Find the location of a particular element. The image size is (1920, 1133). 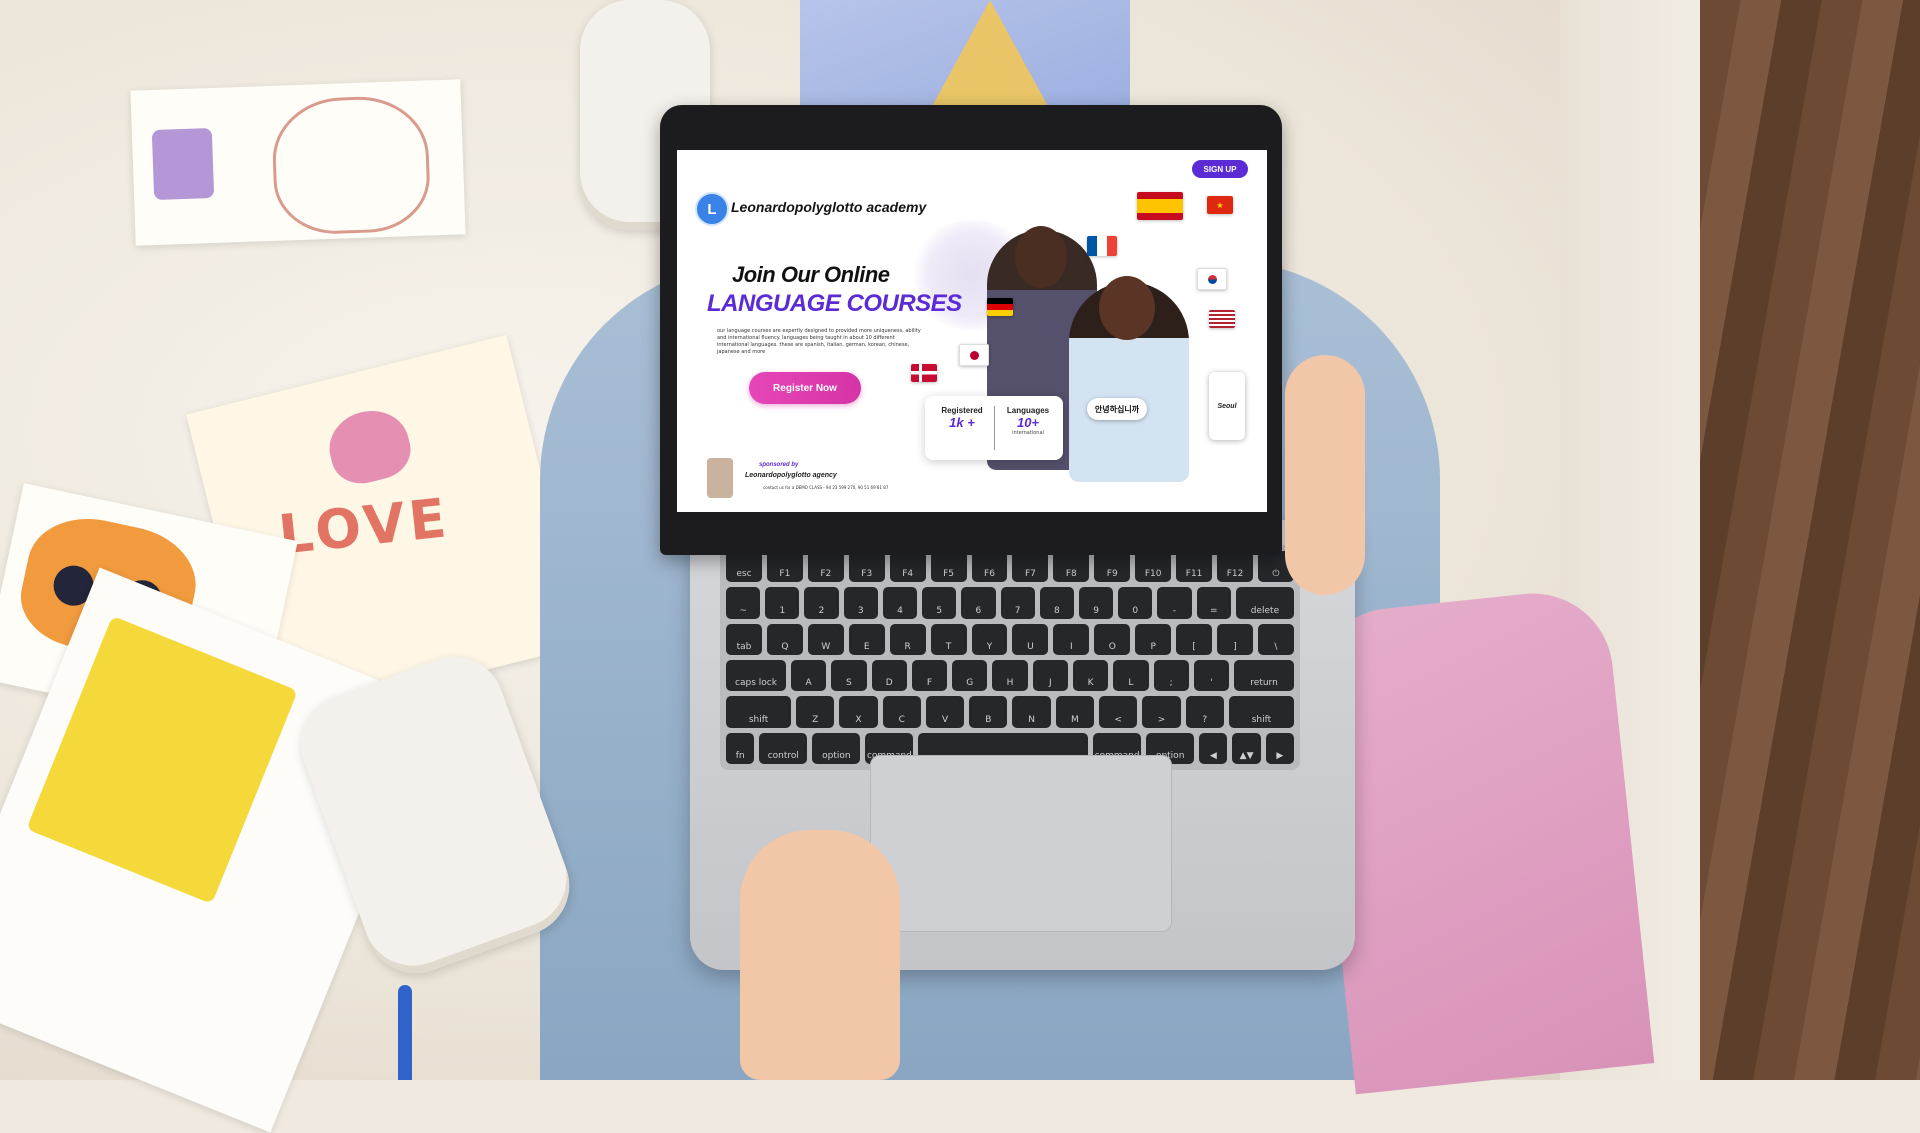

key-1-0: ~ is located at coordinates (743, 603).